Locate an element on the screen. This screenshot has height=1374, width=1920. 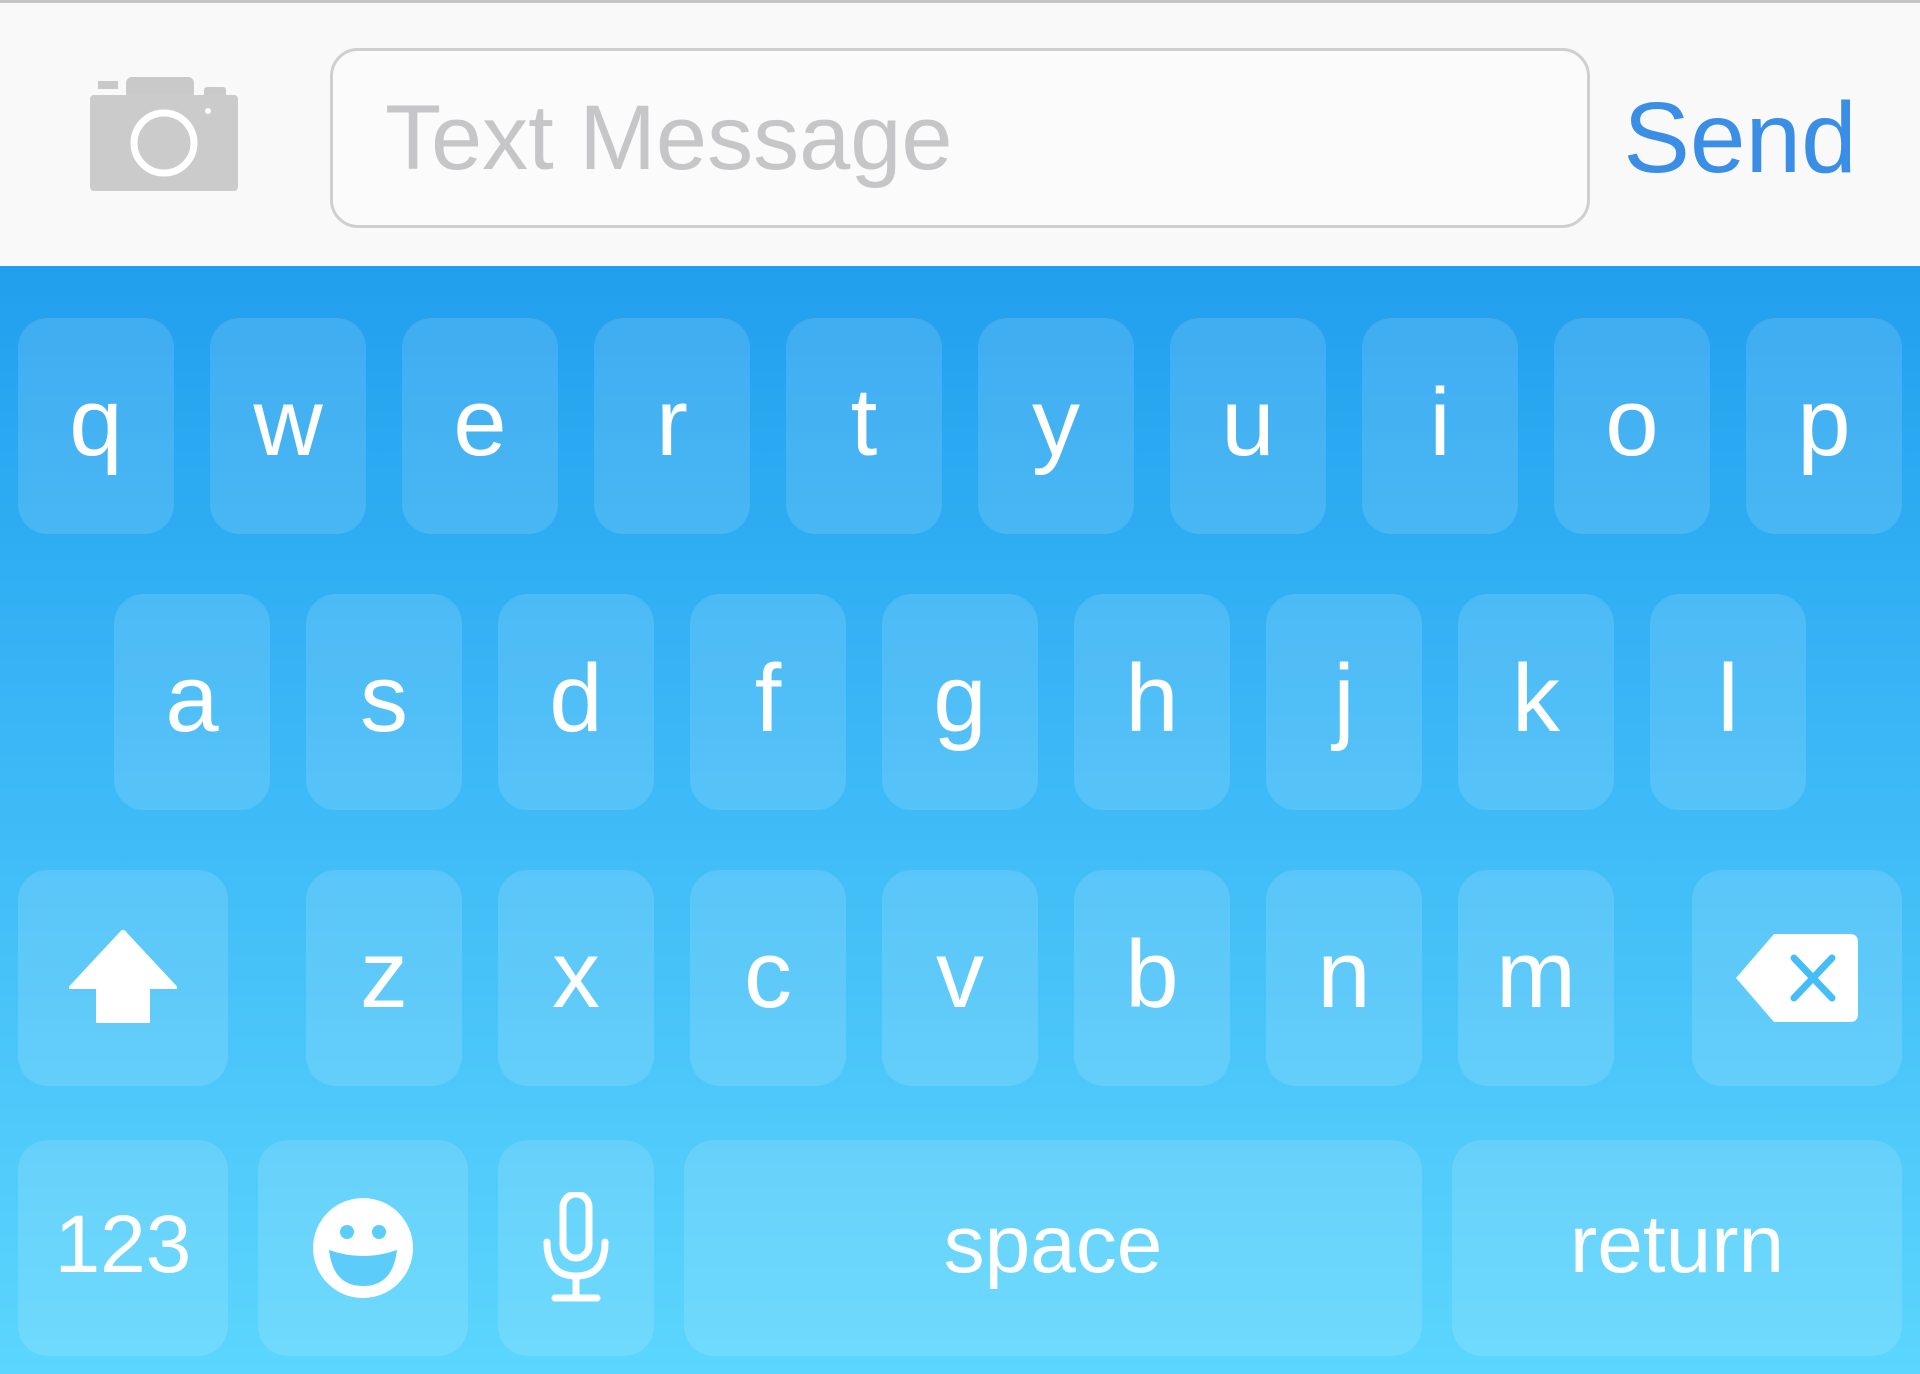
key-label: k is located at coordinates (1536, 698).